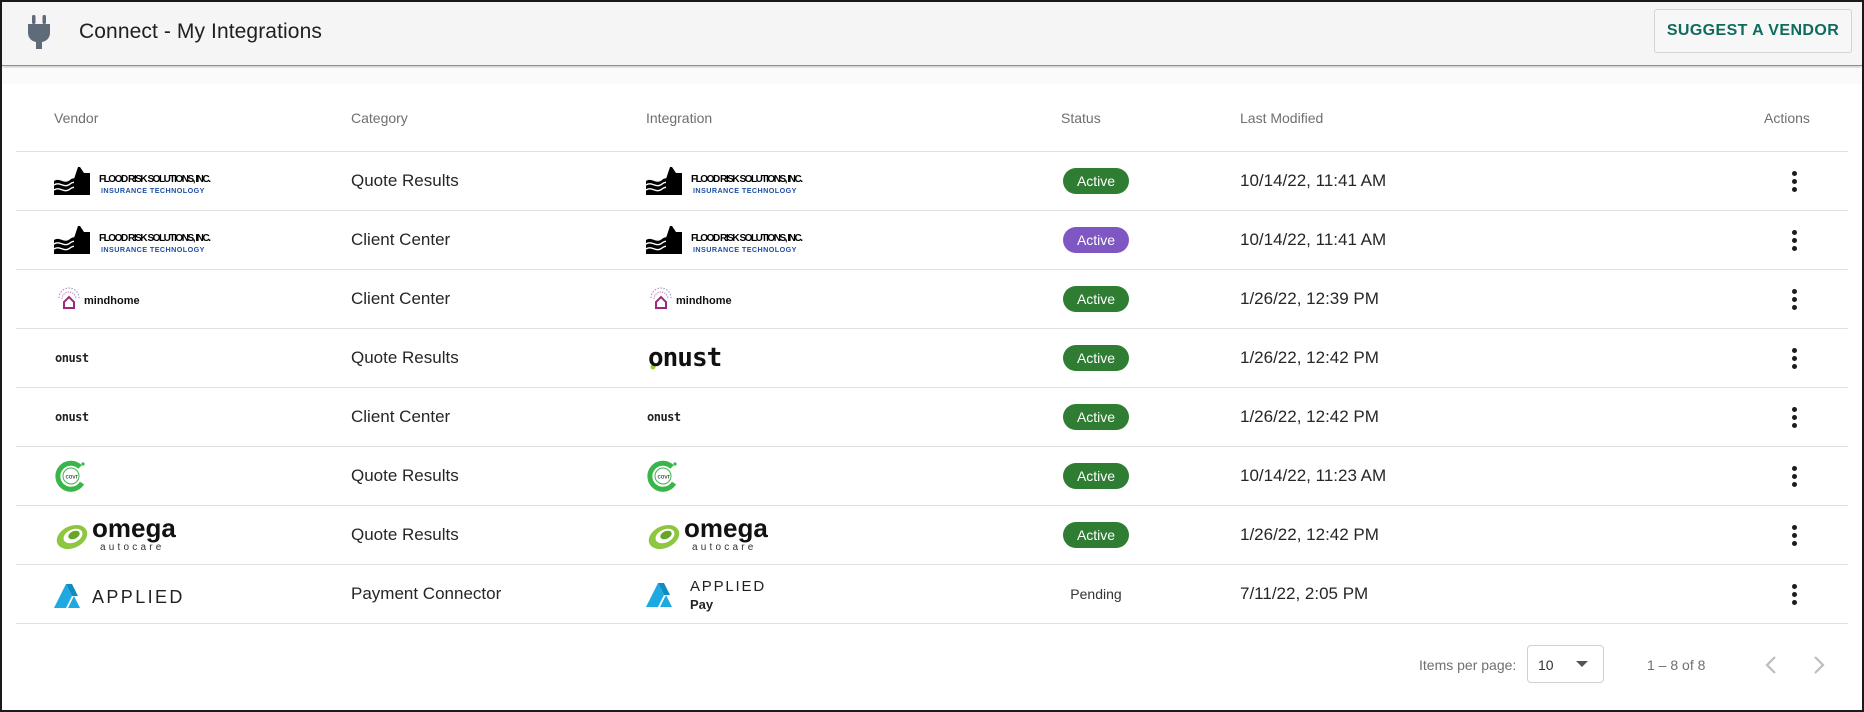  What do you see at coordinates (405, 475) in the screenshot?
I see `category-text: Quote Results` at bounding box center [405, 475].